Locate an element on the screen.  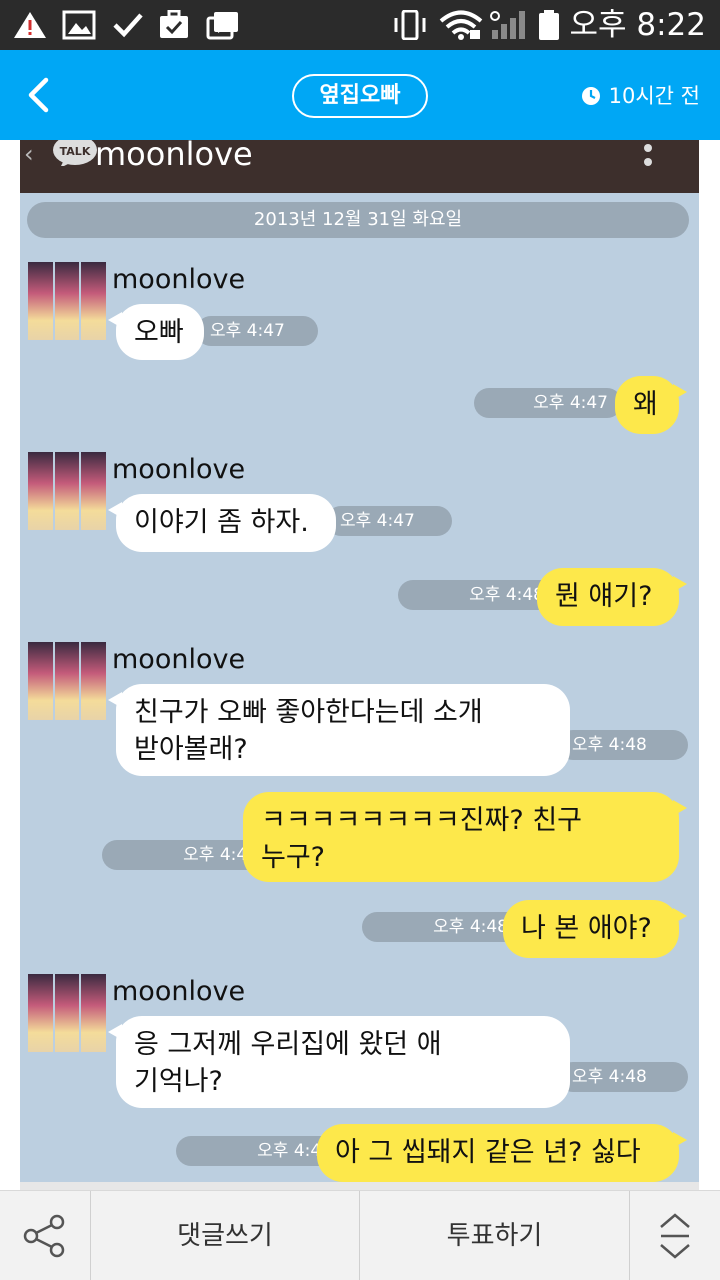
outgoing-message-bubble: 나 본 애야? is located at coordinates (595, 929).